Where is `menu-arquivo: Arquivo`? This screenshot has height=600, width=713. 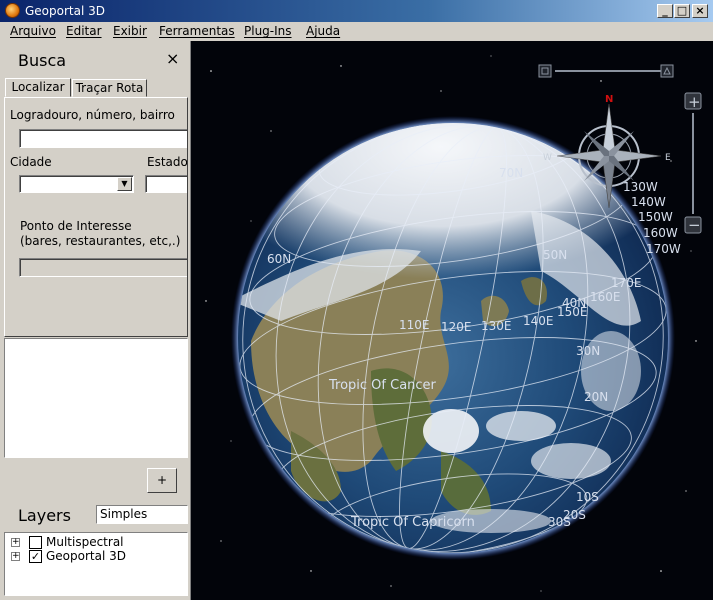 menu-arquivo: Arquivo is located at coordinates (33, 31).